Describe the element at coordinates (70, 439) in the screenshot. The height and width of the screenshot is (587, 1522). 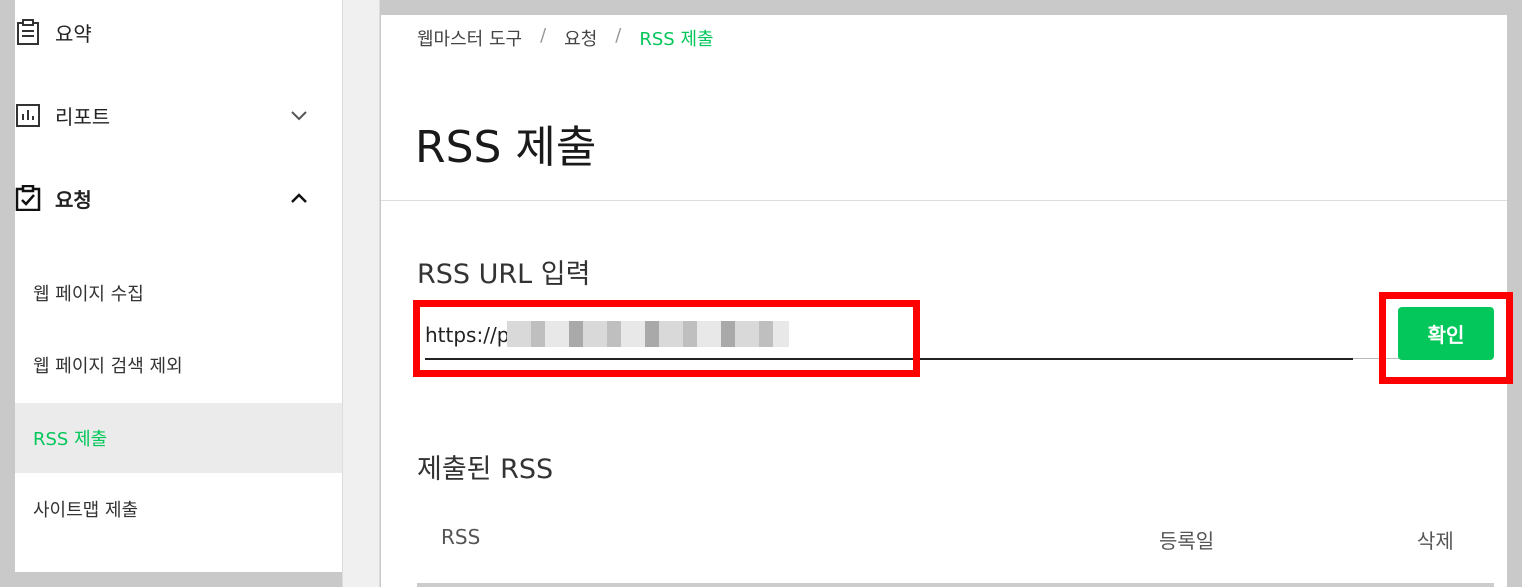
I see `sidebar-item-label: RSS 제출` at that location.